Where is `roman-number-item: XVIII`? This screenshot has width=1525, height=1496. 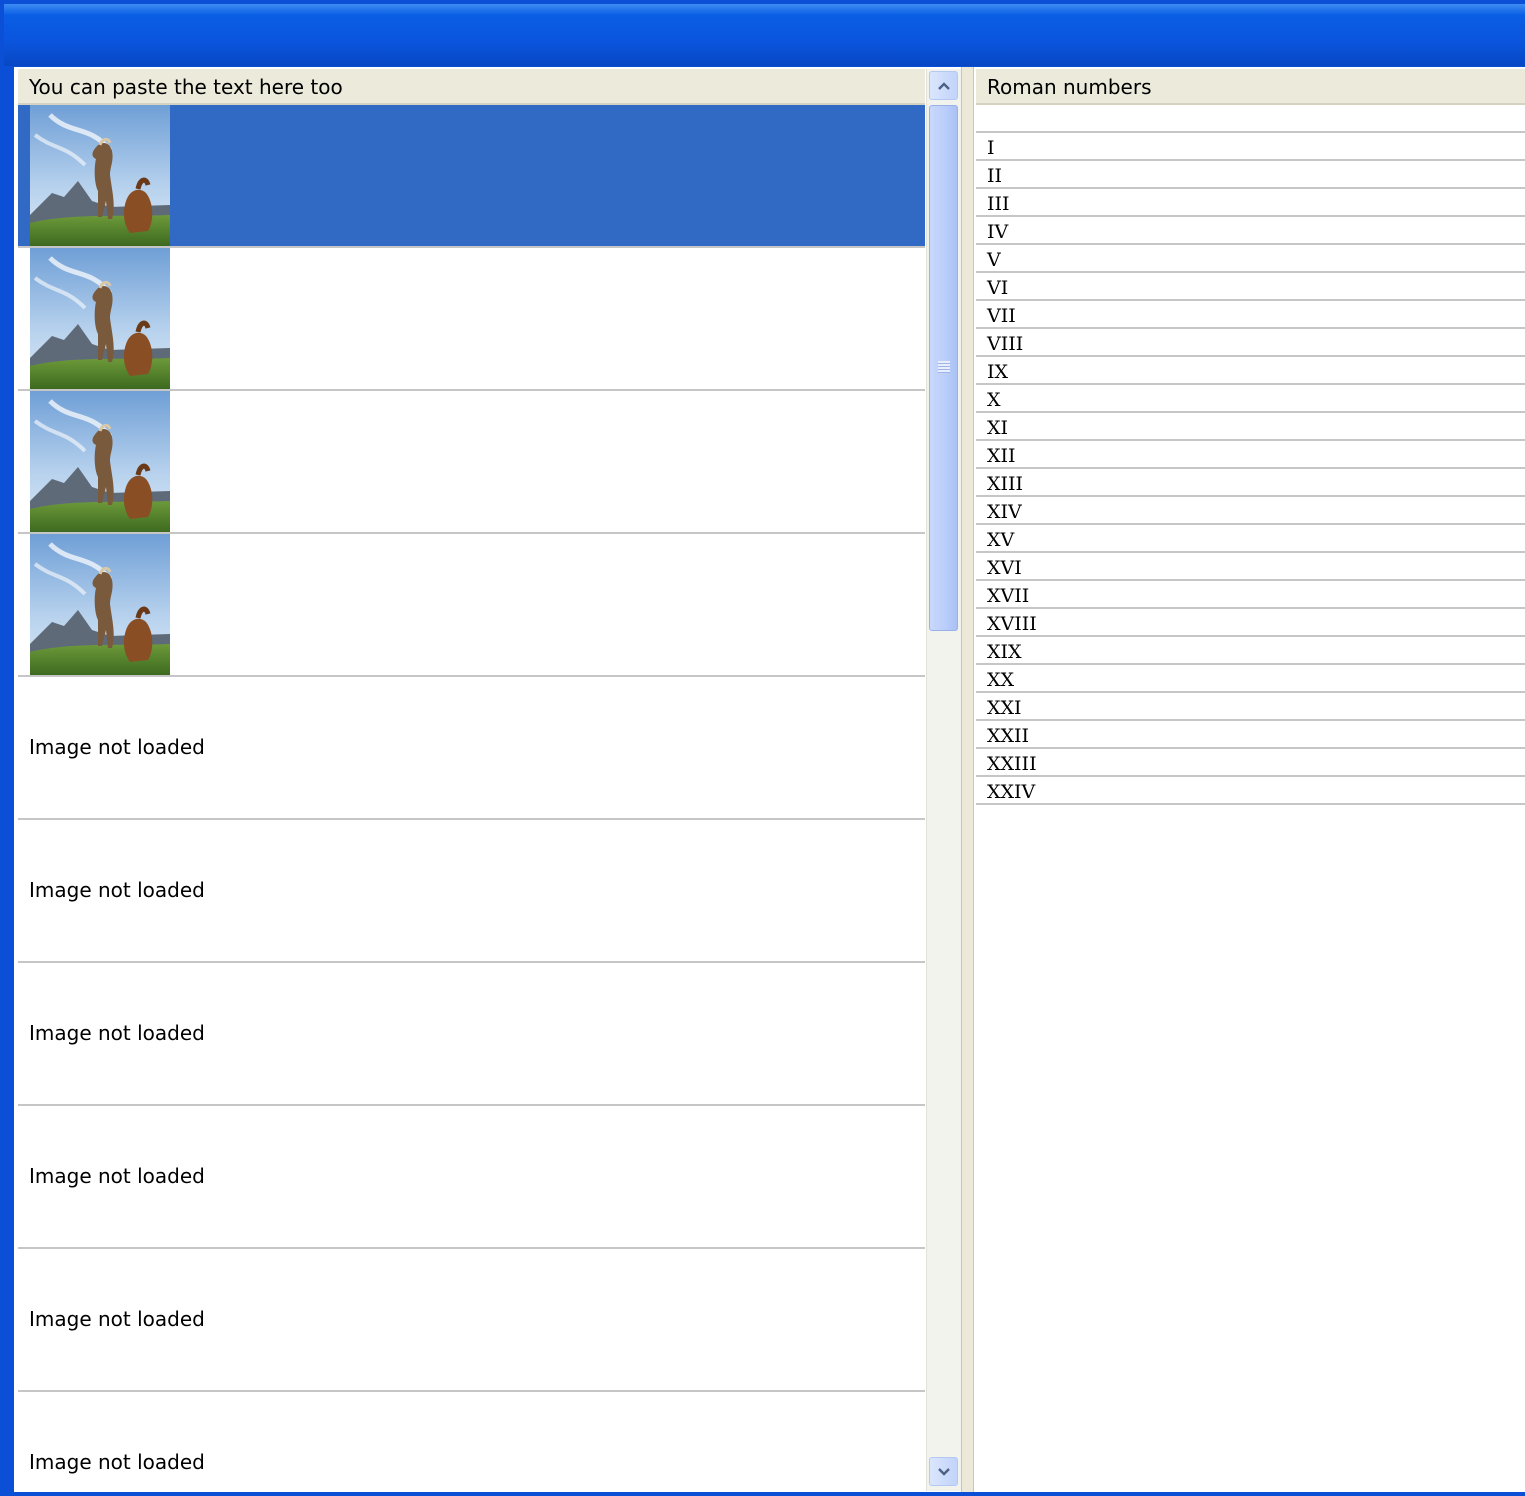
roman-number-item: XVIII is located at coordinates (1250, 623).